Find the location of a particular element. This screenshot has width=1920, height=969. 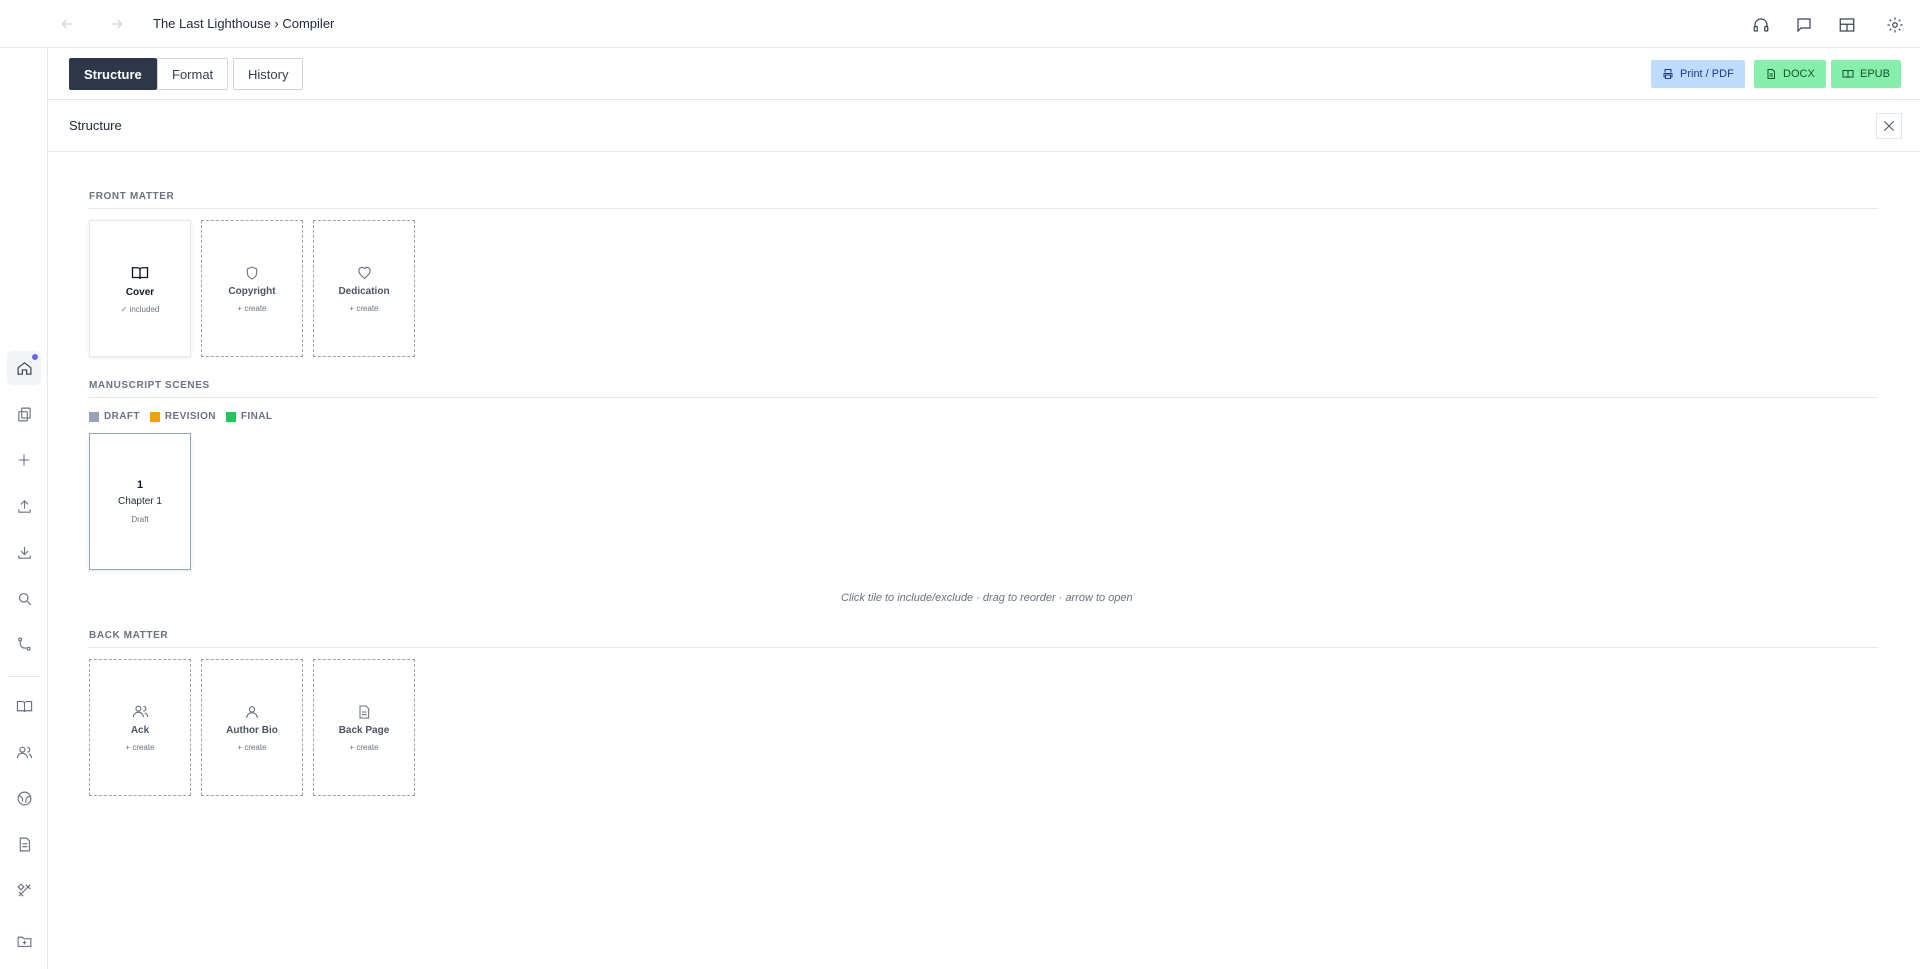

heart-icon is located at coordinates (364, 272).